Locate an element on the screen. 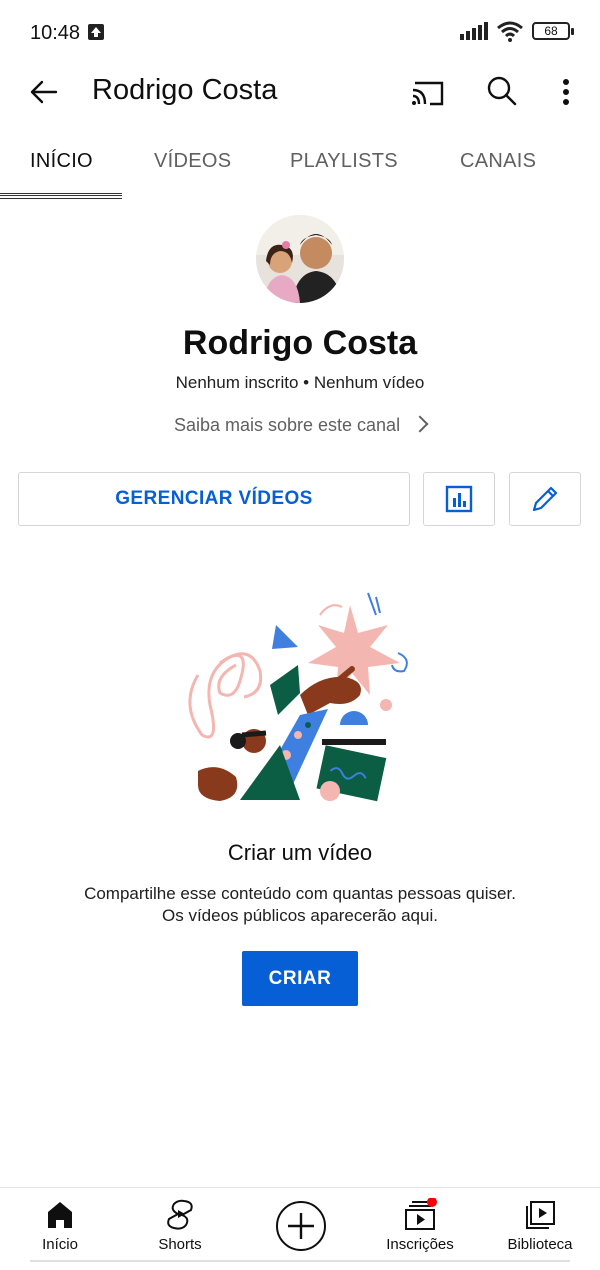  arrow-left-icon is located at coordinates (44, 92).